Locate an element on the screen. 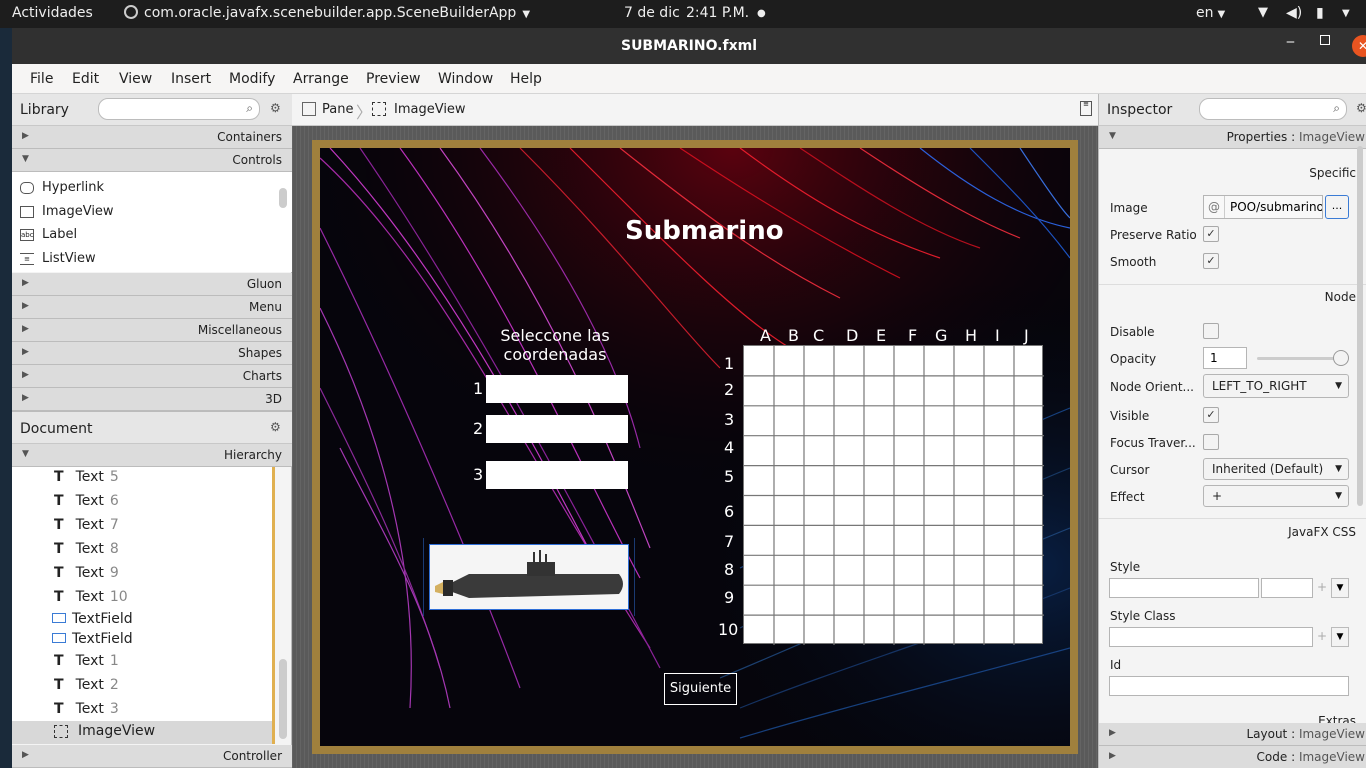 The width and height of the screenshot is (1366, 768). id-input is located at coordinates (1229, 686).